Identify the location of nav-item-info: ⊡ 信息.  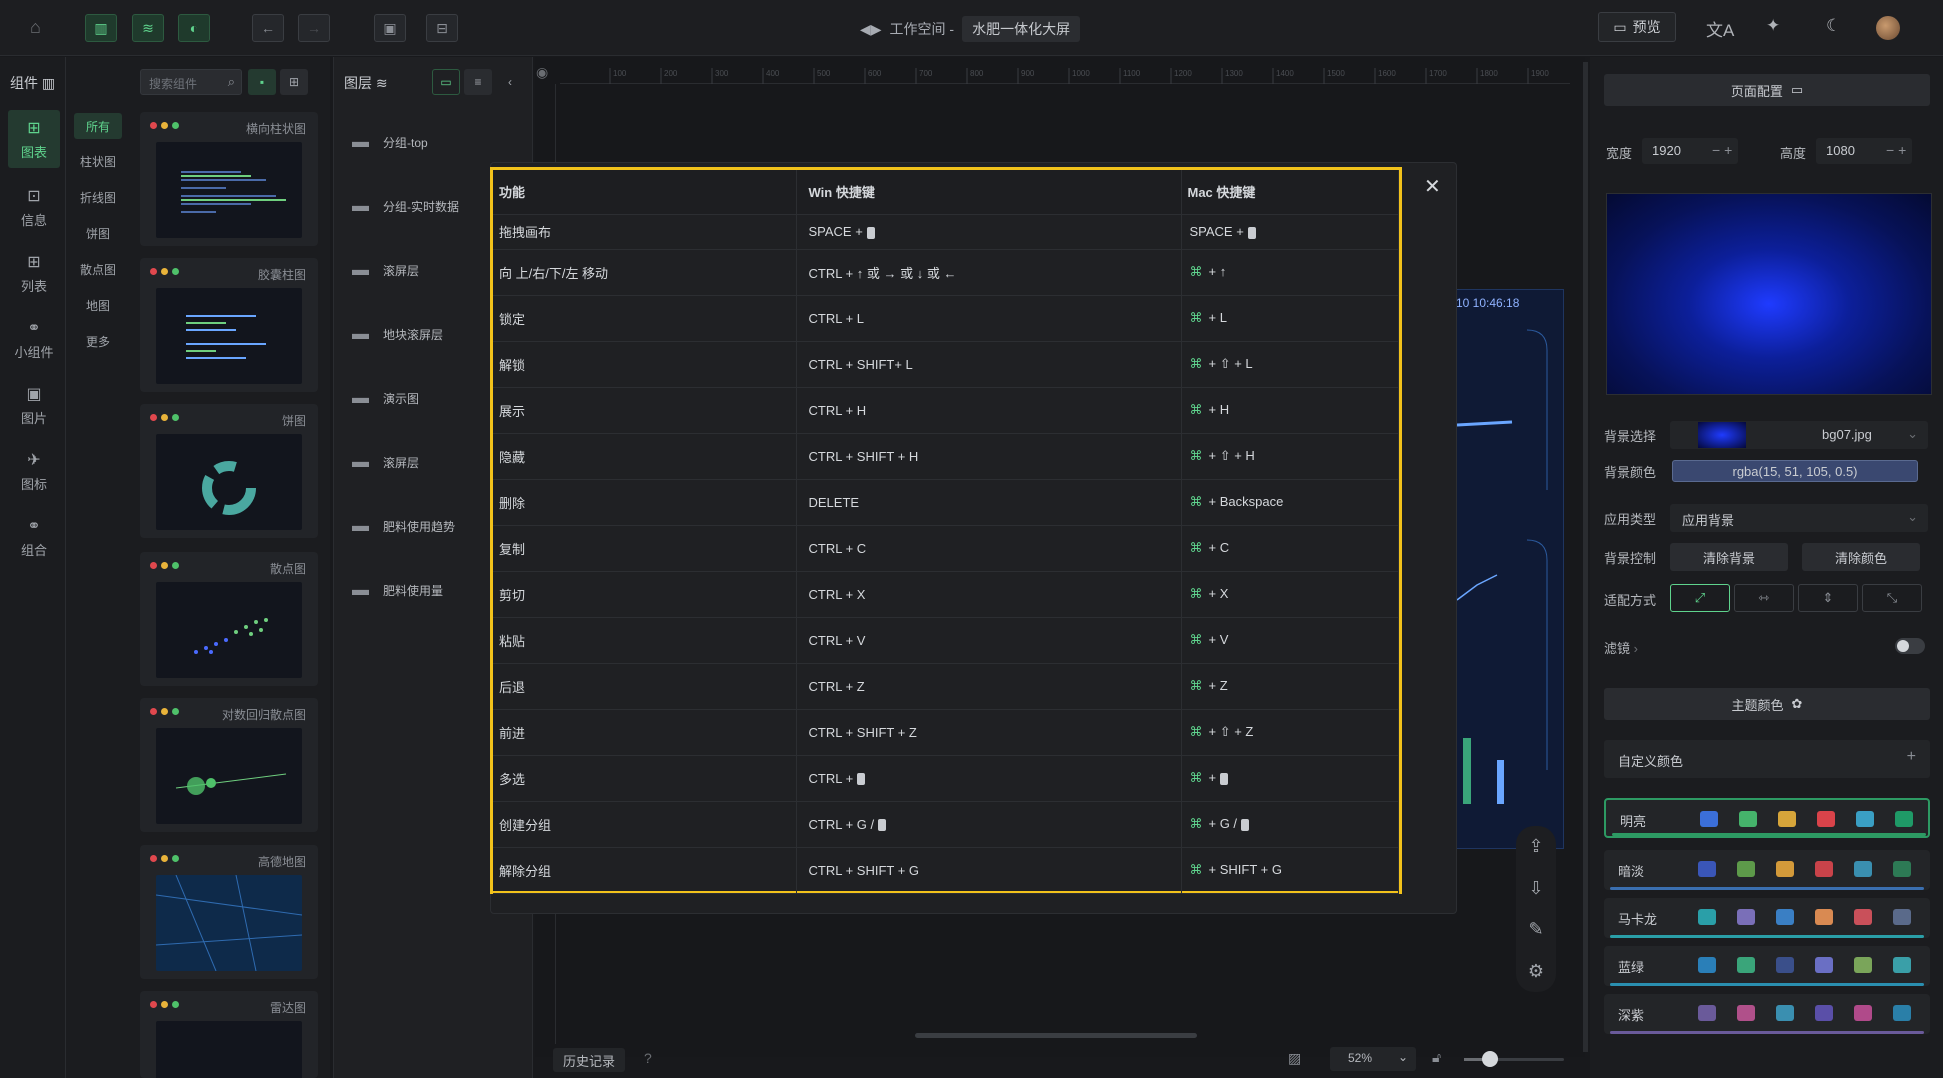
(34, 207).